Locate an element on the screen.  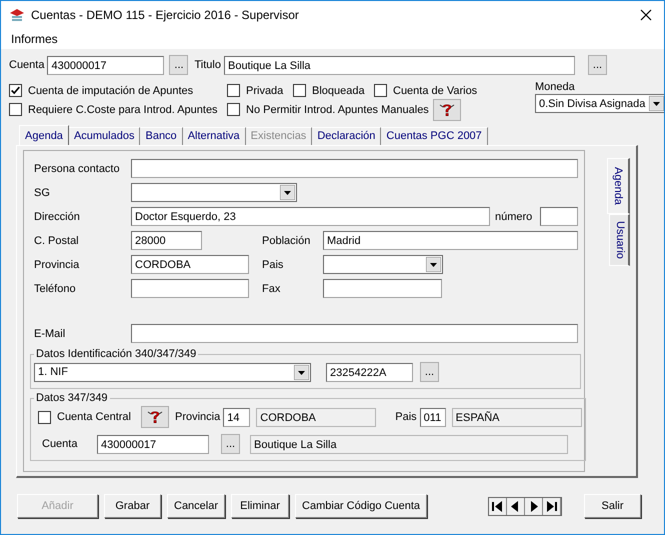
field-label: Cuenta is located at coordinates (59, 444).